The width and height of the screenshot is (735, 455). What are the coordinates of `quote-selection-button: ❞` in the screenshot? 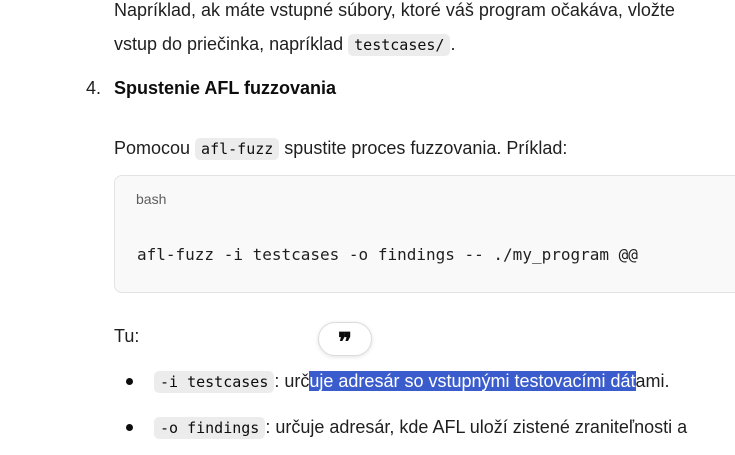 It's located at (345, 339).